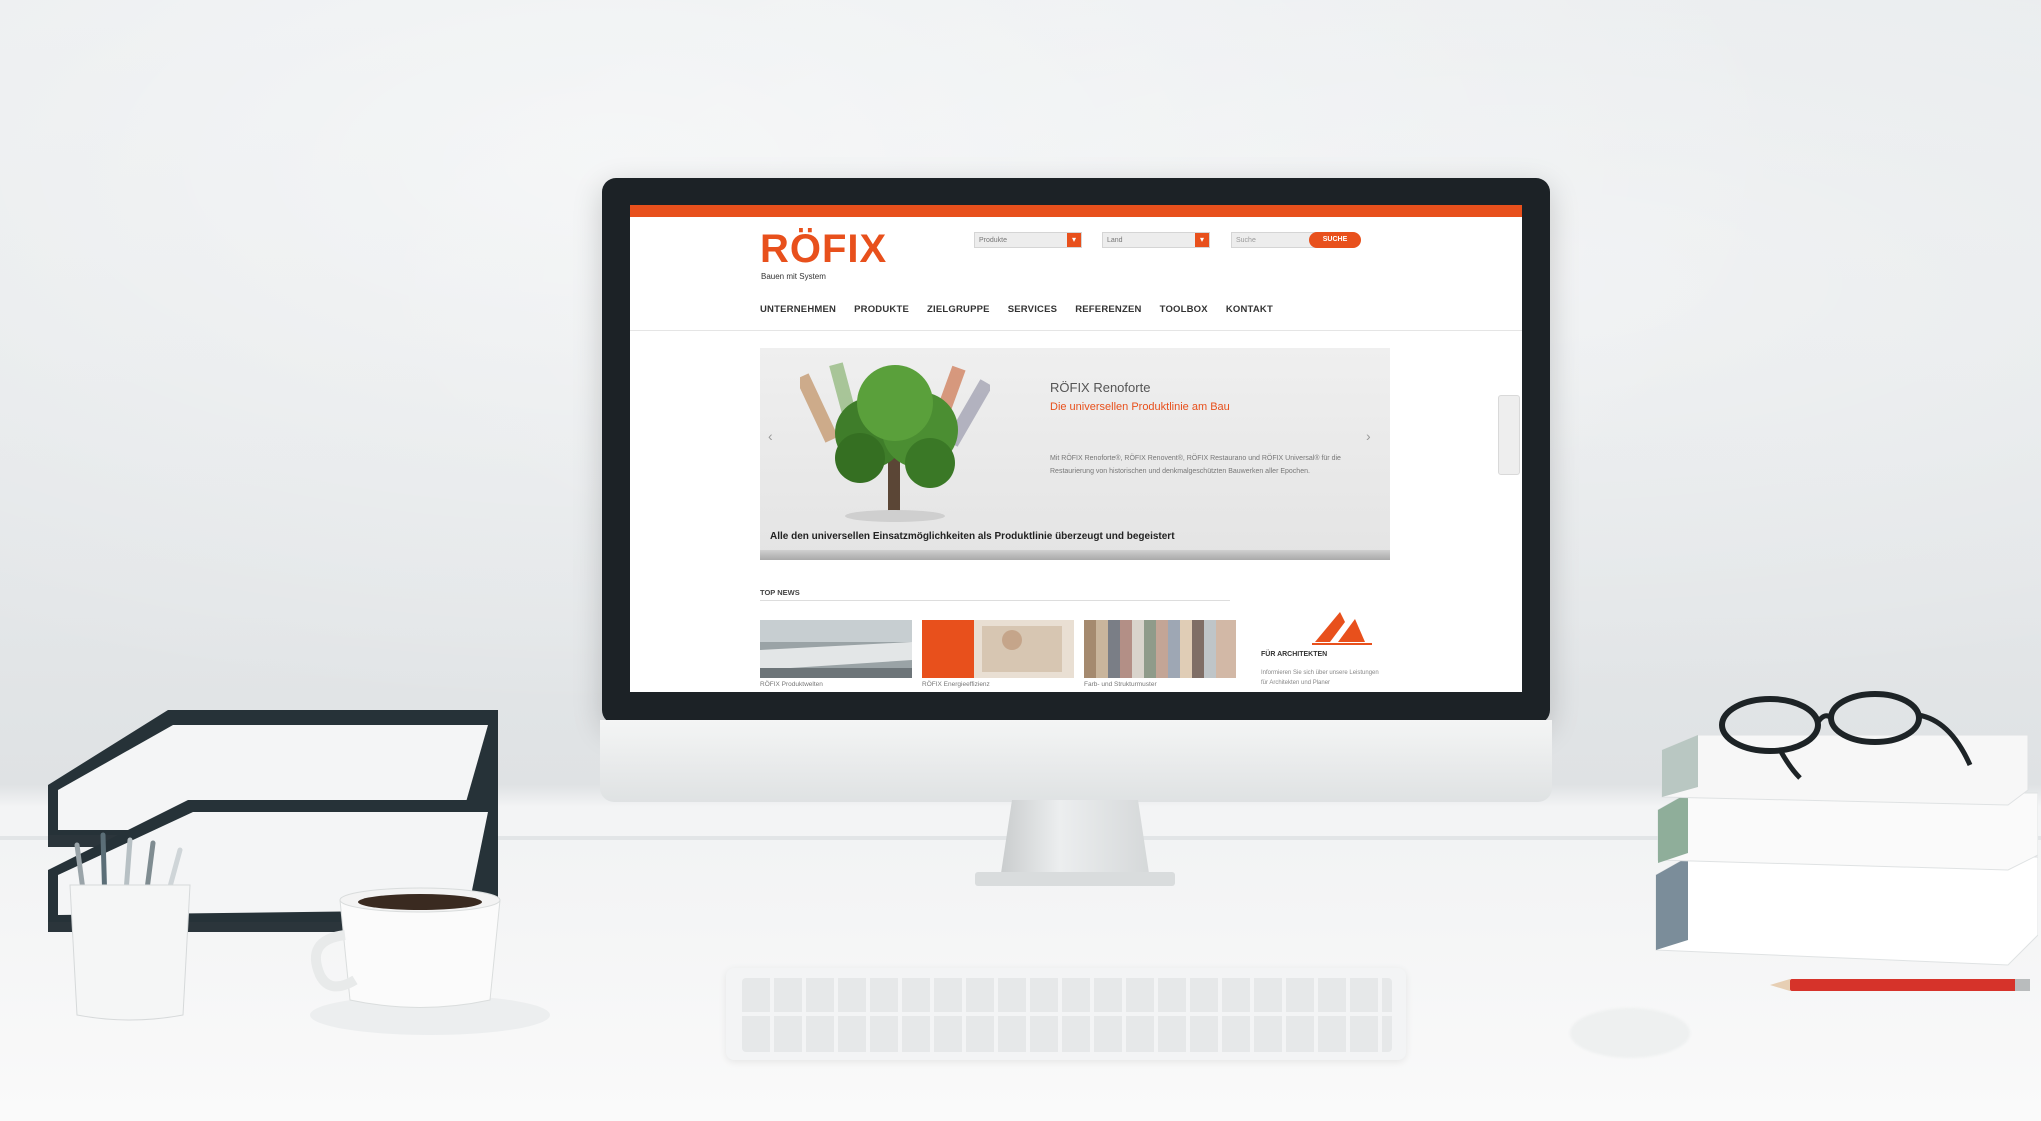 Image resolution: width=2041 pixels, height=1121 pixels. What do you see at coordinates (130, 926) in the screenshot?
I see `pencil-holder` at bounding box center [130, 926].